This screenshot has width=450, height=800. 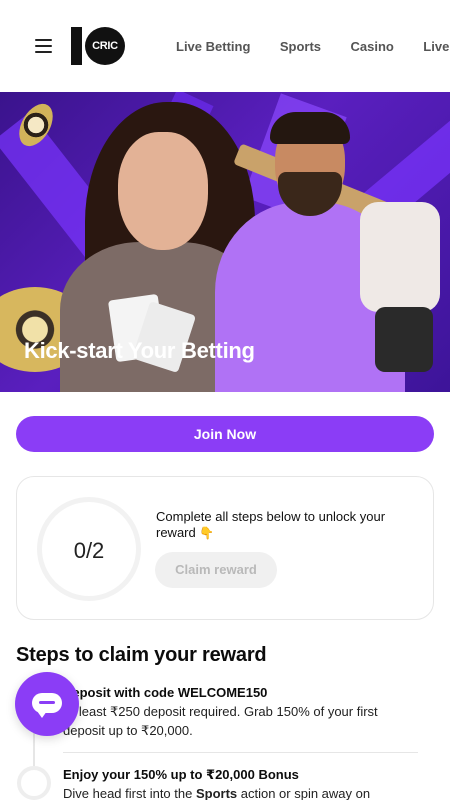 I want to click on progress-value: 0/2, so click(x=89, y=550).